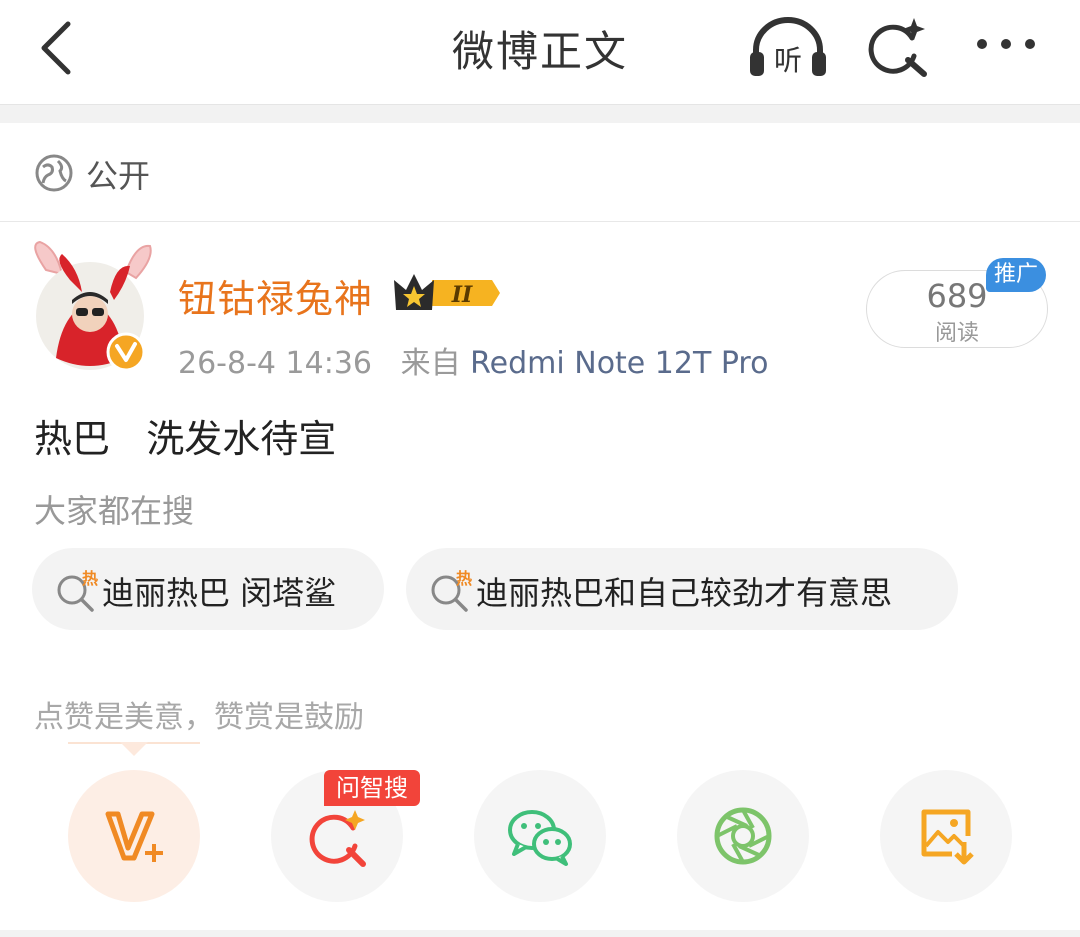 The height and width of the screenshot is (937, 1080). What do you see at coordinates (275, 363) in the screenshot?
I see `post-time: 26-8-4 14:36` at bounding box center [275, 363].